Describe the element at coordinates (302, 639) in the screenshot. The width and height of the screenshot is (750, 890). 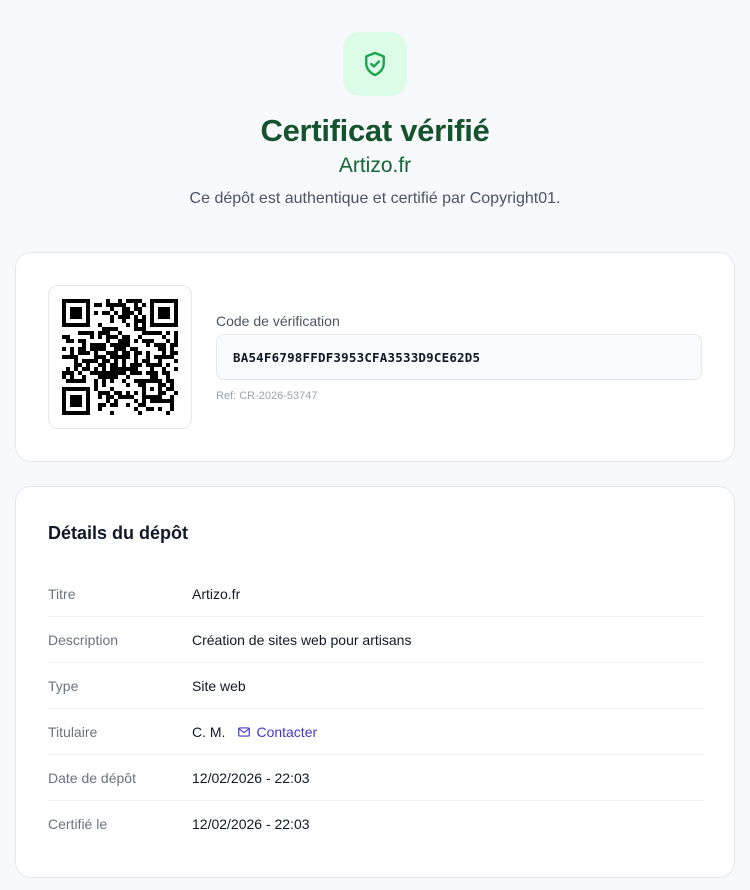
I see `detail-value: Création de sites web pour artisans` at that location.